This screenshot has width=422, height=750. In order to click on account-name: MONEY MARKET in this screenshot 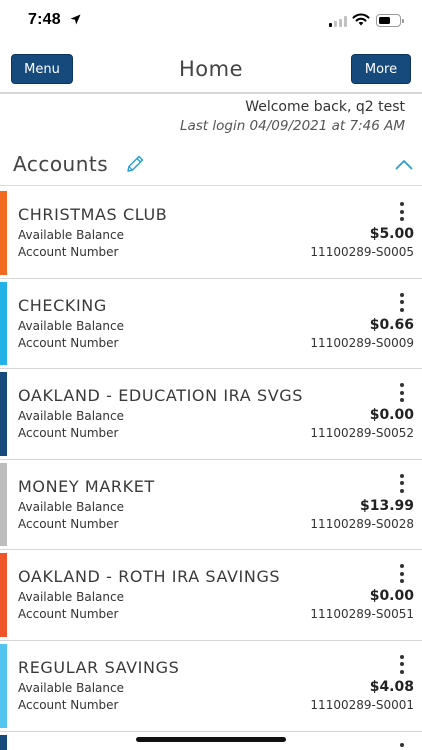, I will do `click(86, 486)`.